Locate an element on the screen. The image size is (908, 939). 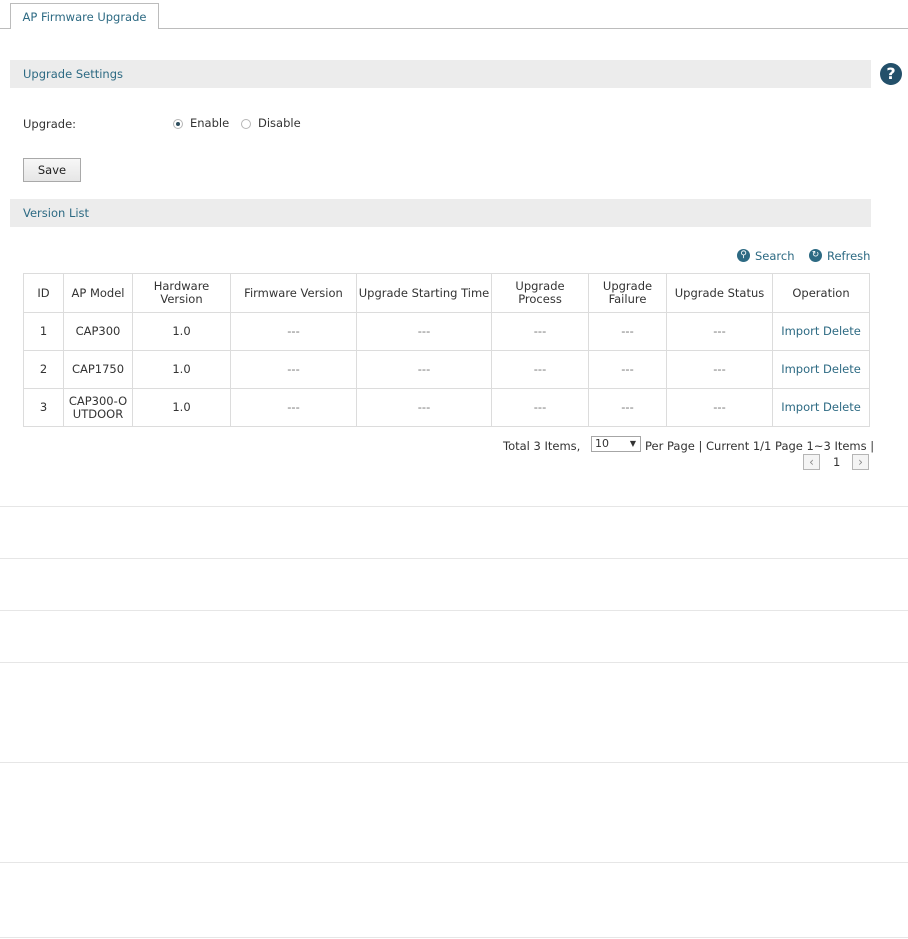
column-header: Upgrade Starting Time is located at coordinates (424, 293).